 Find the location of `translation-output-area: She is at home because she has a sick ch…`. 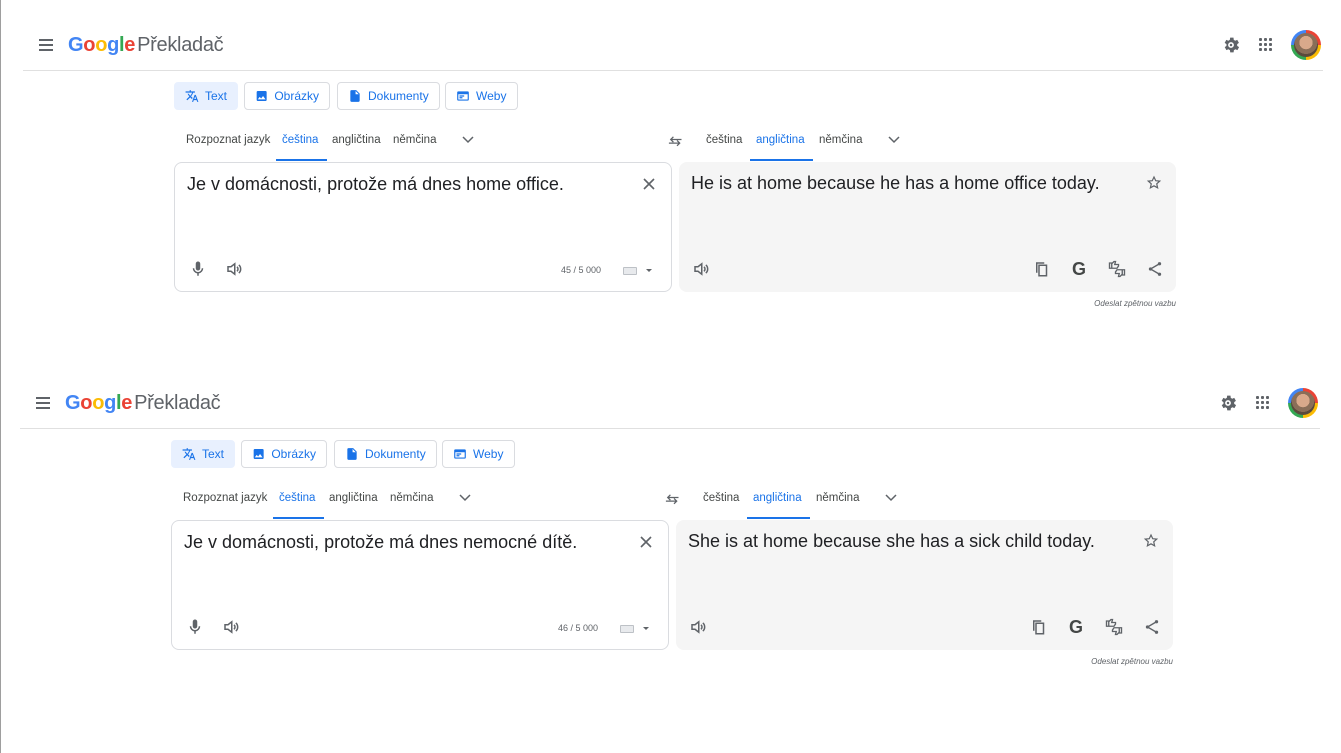

translation-output-area: She is at home because she has a sick ch… is located at coordinates (924, 585).